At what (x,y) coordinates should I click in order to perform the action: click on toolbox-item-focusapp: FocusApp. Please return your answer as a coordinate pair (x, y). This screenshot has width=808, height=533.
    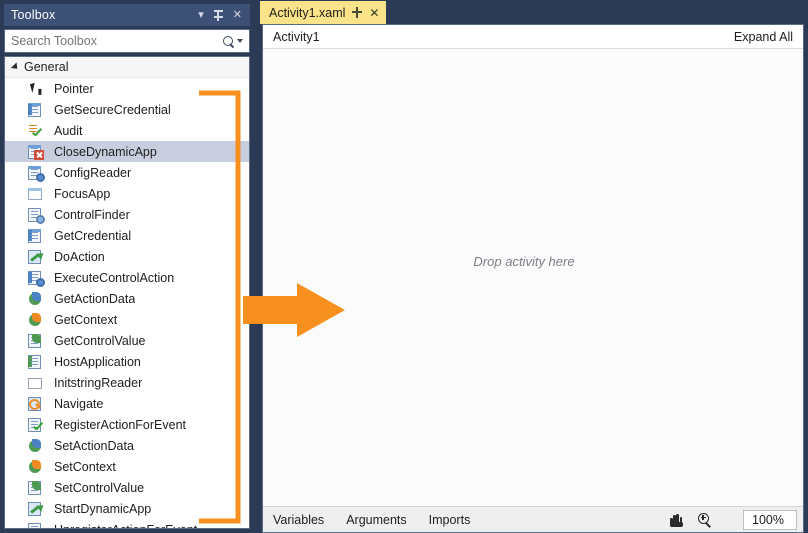
    Looking at the image, I should click on (127, 193).